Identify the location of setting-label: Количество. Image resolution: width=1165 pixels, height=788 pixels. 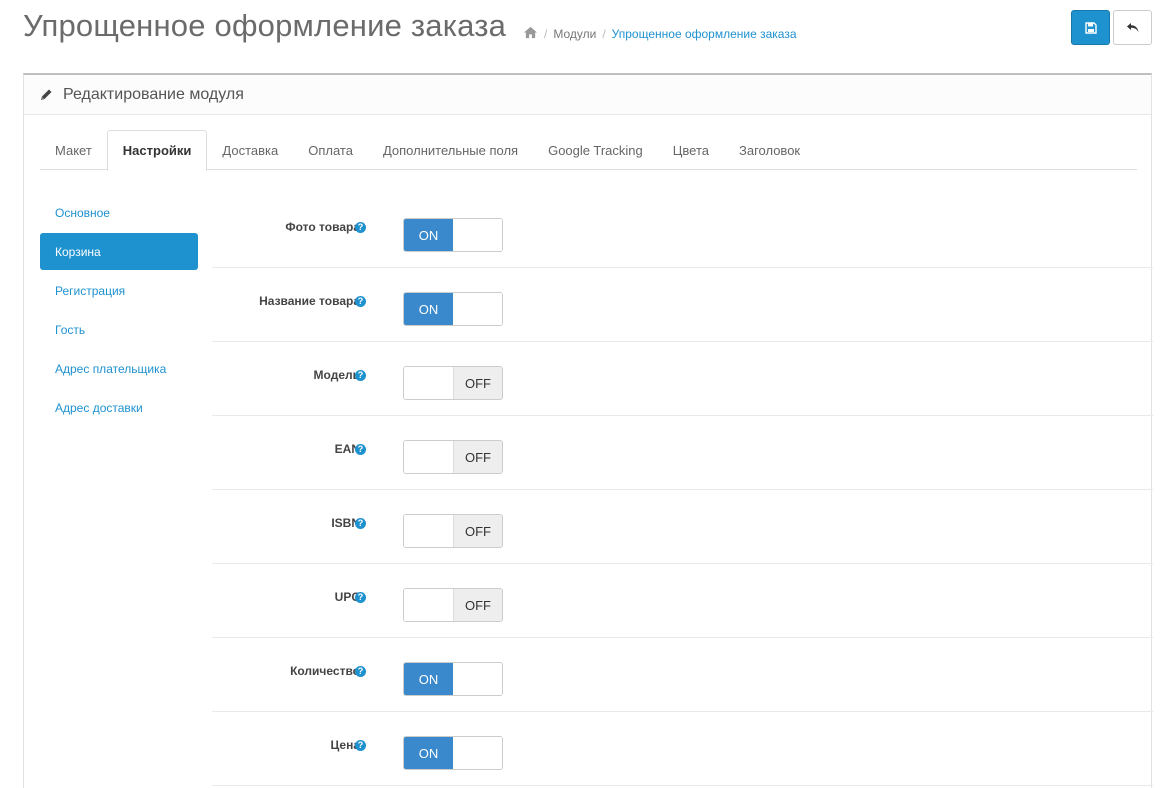
(325, 671).